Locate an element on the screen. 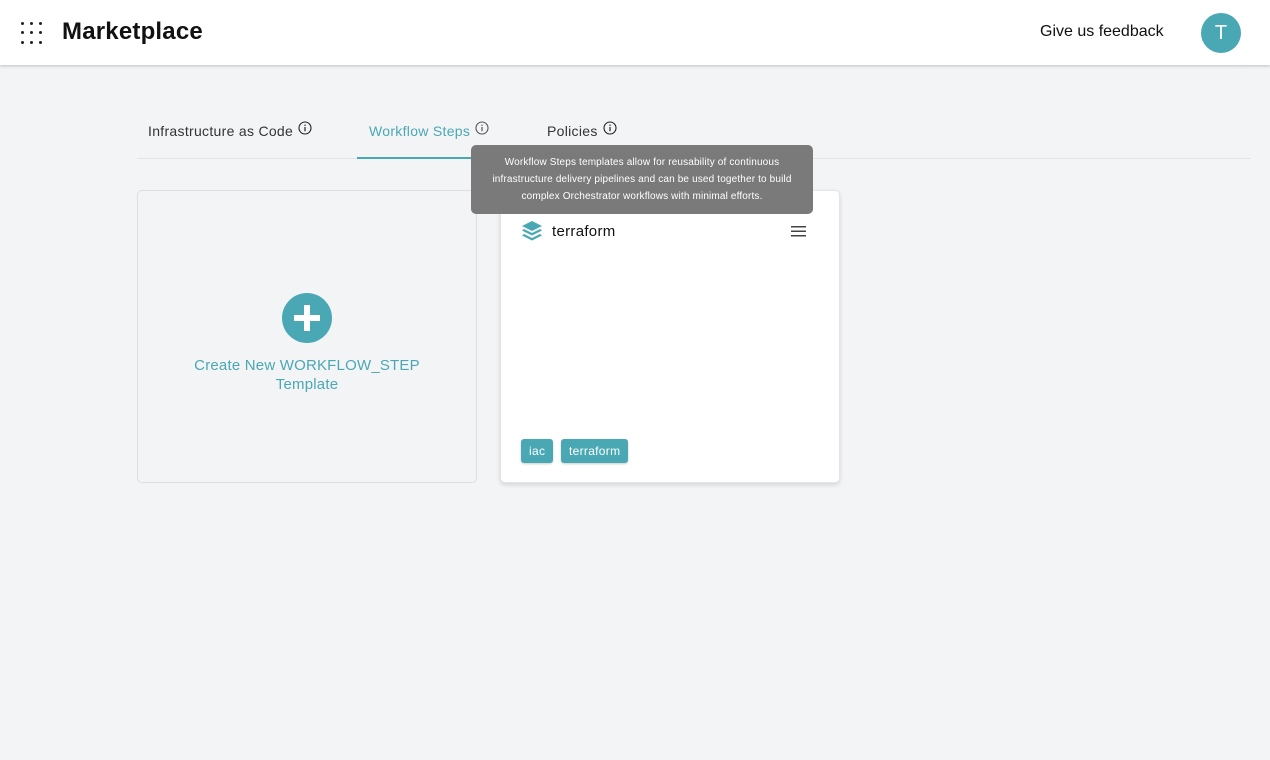 This screenshot has width=1270, height=760. tab-infrastructure-as-code: Infrastructure as Code is located at coordinates (230, 140).